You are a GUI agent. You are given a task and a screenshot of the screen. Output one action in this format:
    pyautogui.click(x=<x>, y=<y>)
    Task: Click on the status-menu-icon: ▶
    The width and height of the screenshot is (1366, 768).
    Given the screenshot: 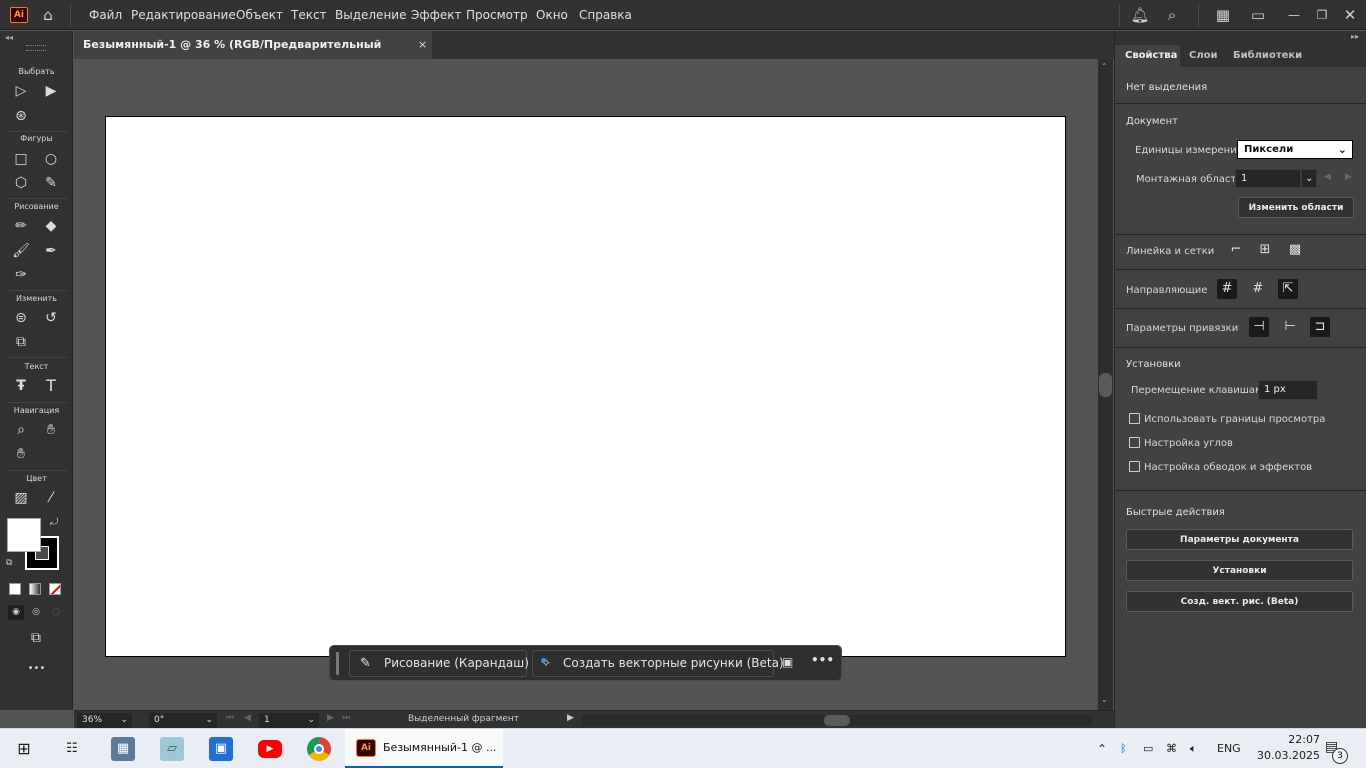 What is the action you would take?
    pyautogui.click(x=570, y=718)
    